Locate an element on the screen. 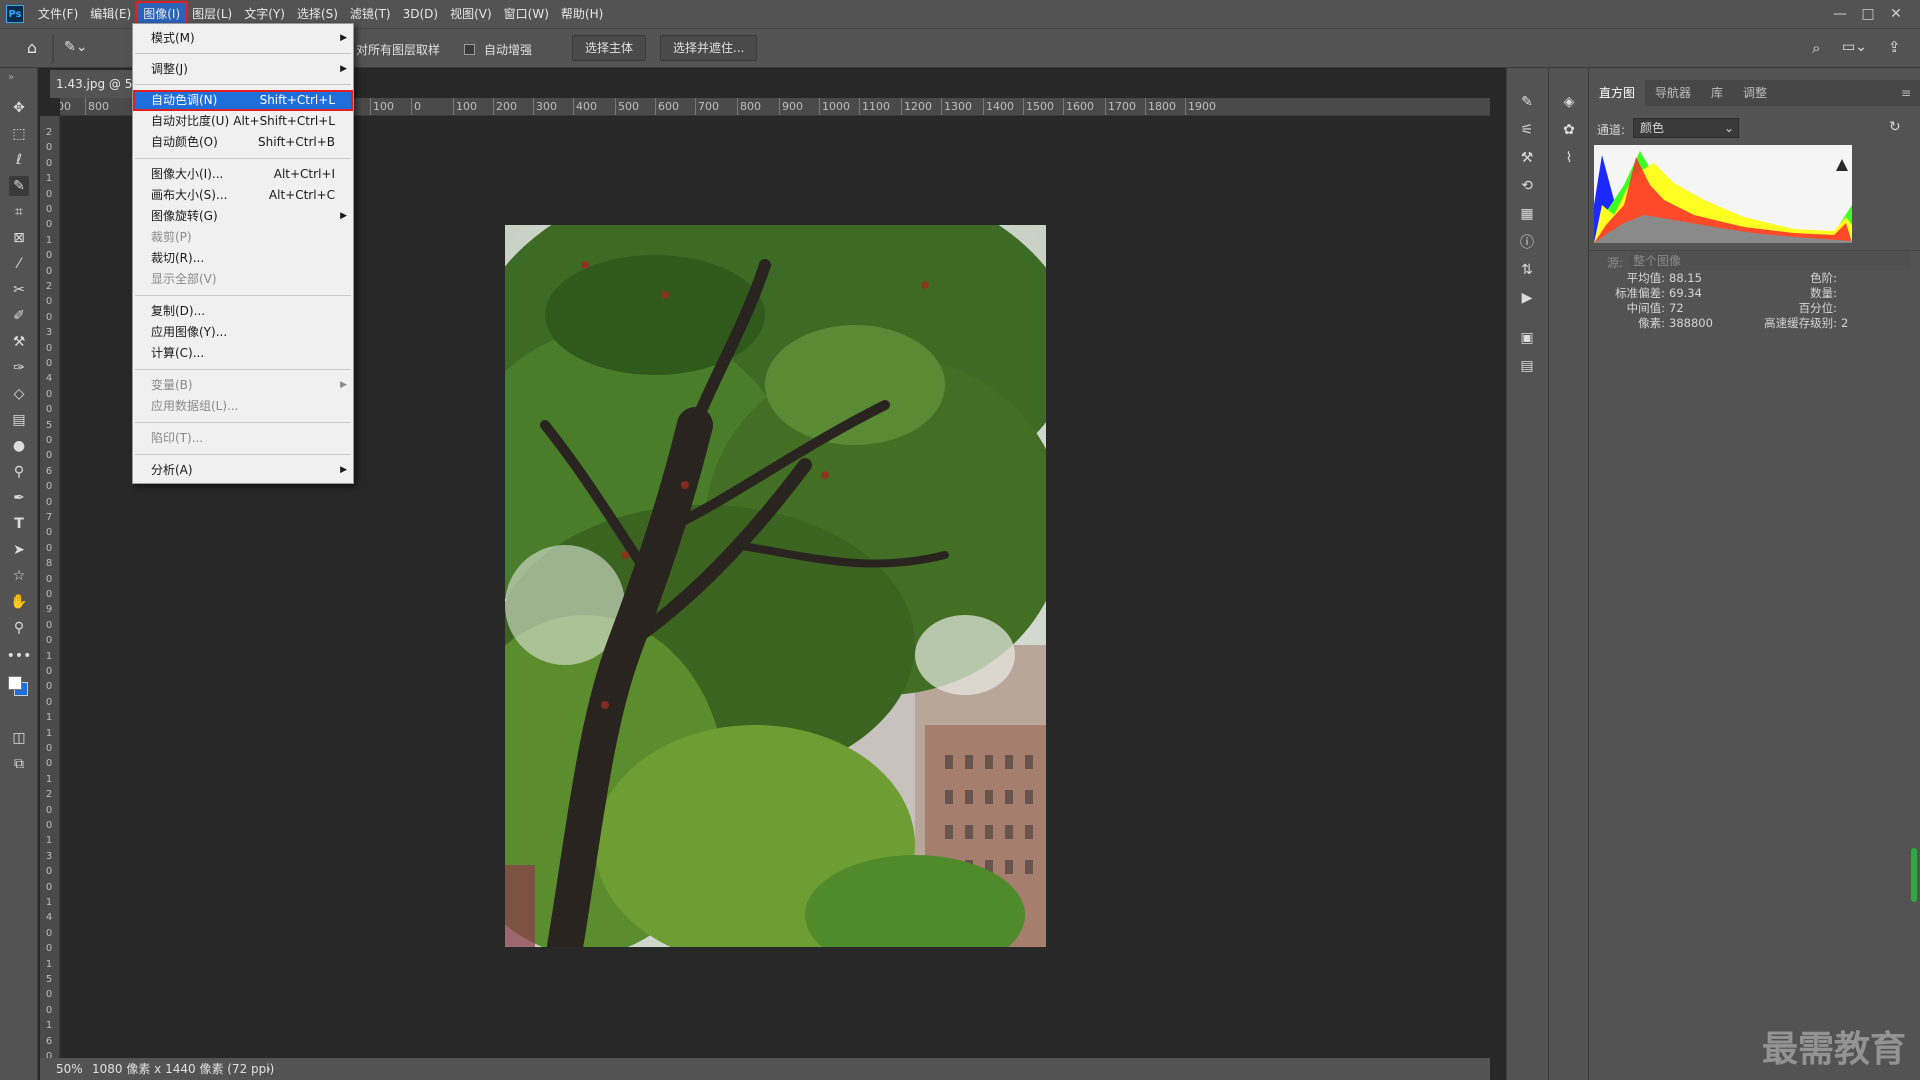 This screenshot has height=1080, width=1920. tab-adjustments: 调整 is located at coordinates (1755, 93).